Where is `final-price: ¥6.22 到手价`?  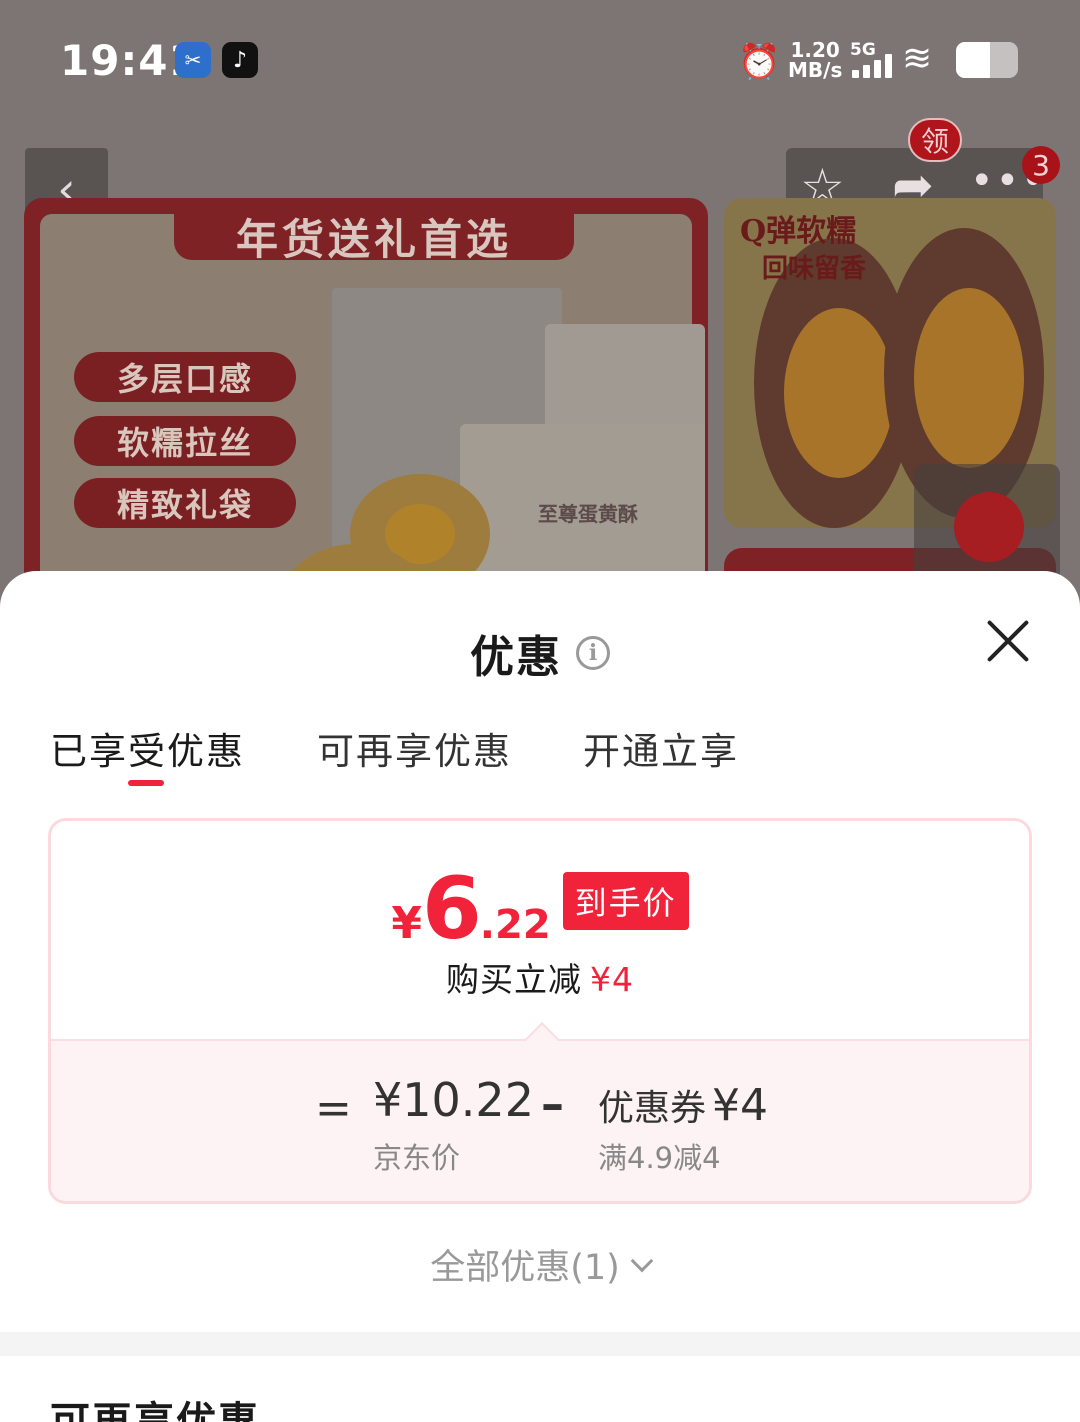
final-price: ¥6.22 到手价 is located at coordinates (540, 909).